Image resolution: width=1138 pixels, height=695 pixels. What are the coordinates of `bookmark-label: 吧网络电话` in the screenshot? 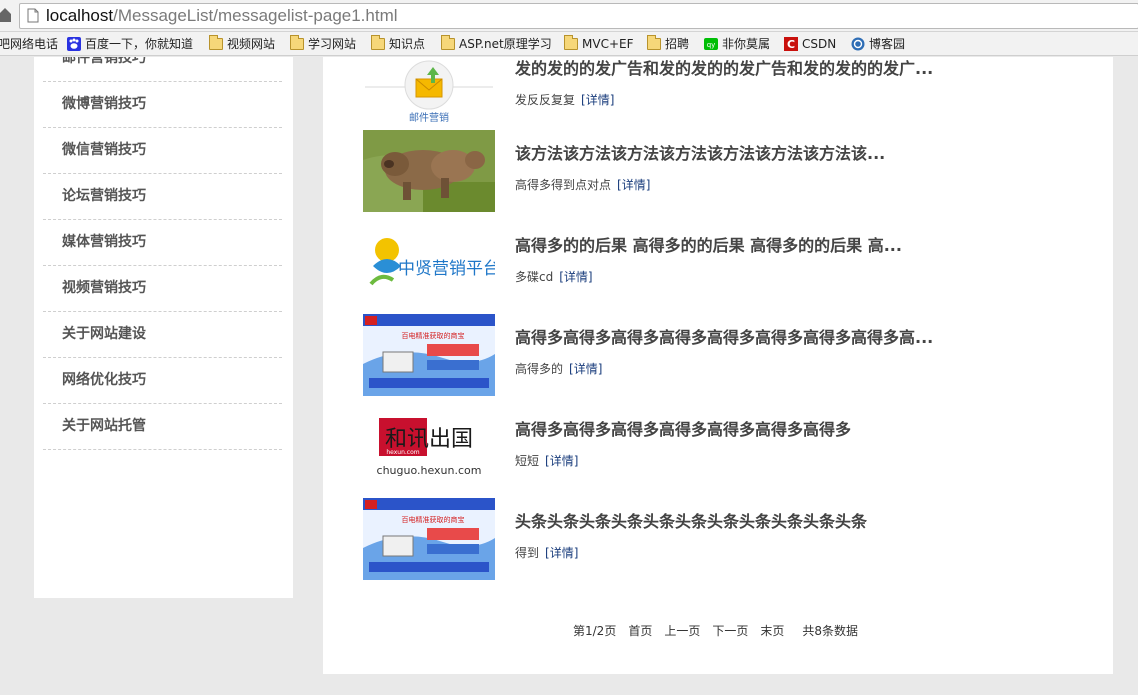 It's located at (29, 44).